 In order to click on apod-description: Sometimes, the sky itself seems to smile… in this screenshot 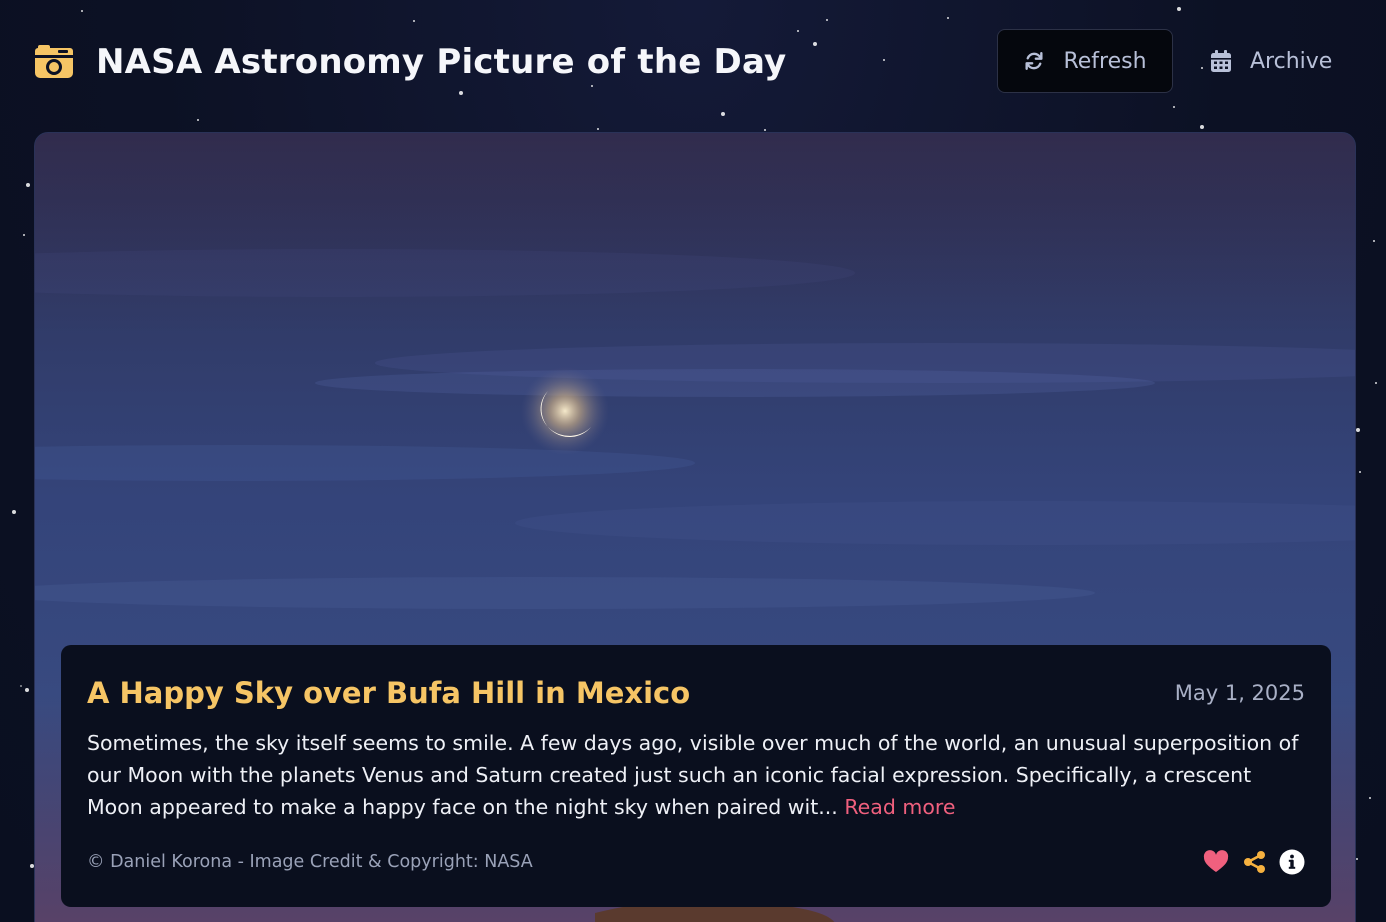, I will do `click(696, 775)`.